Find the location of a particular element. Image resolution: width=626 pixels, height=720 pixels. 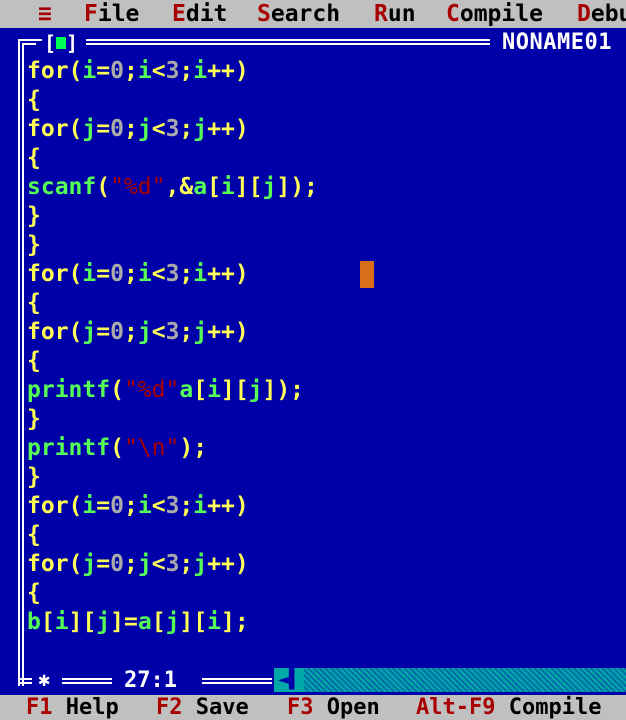

code-line: b[i][j]=a[j][i]; is located at coordinates (326, 622).